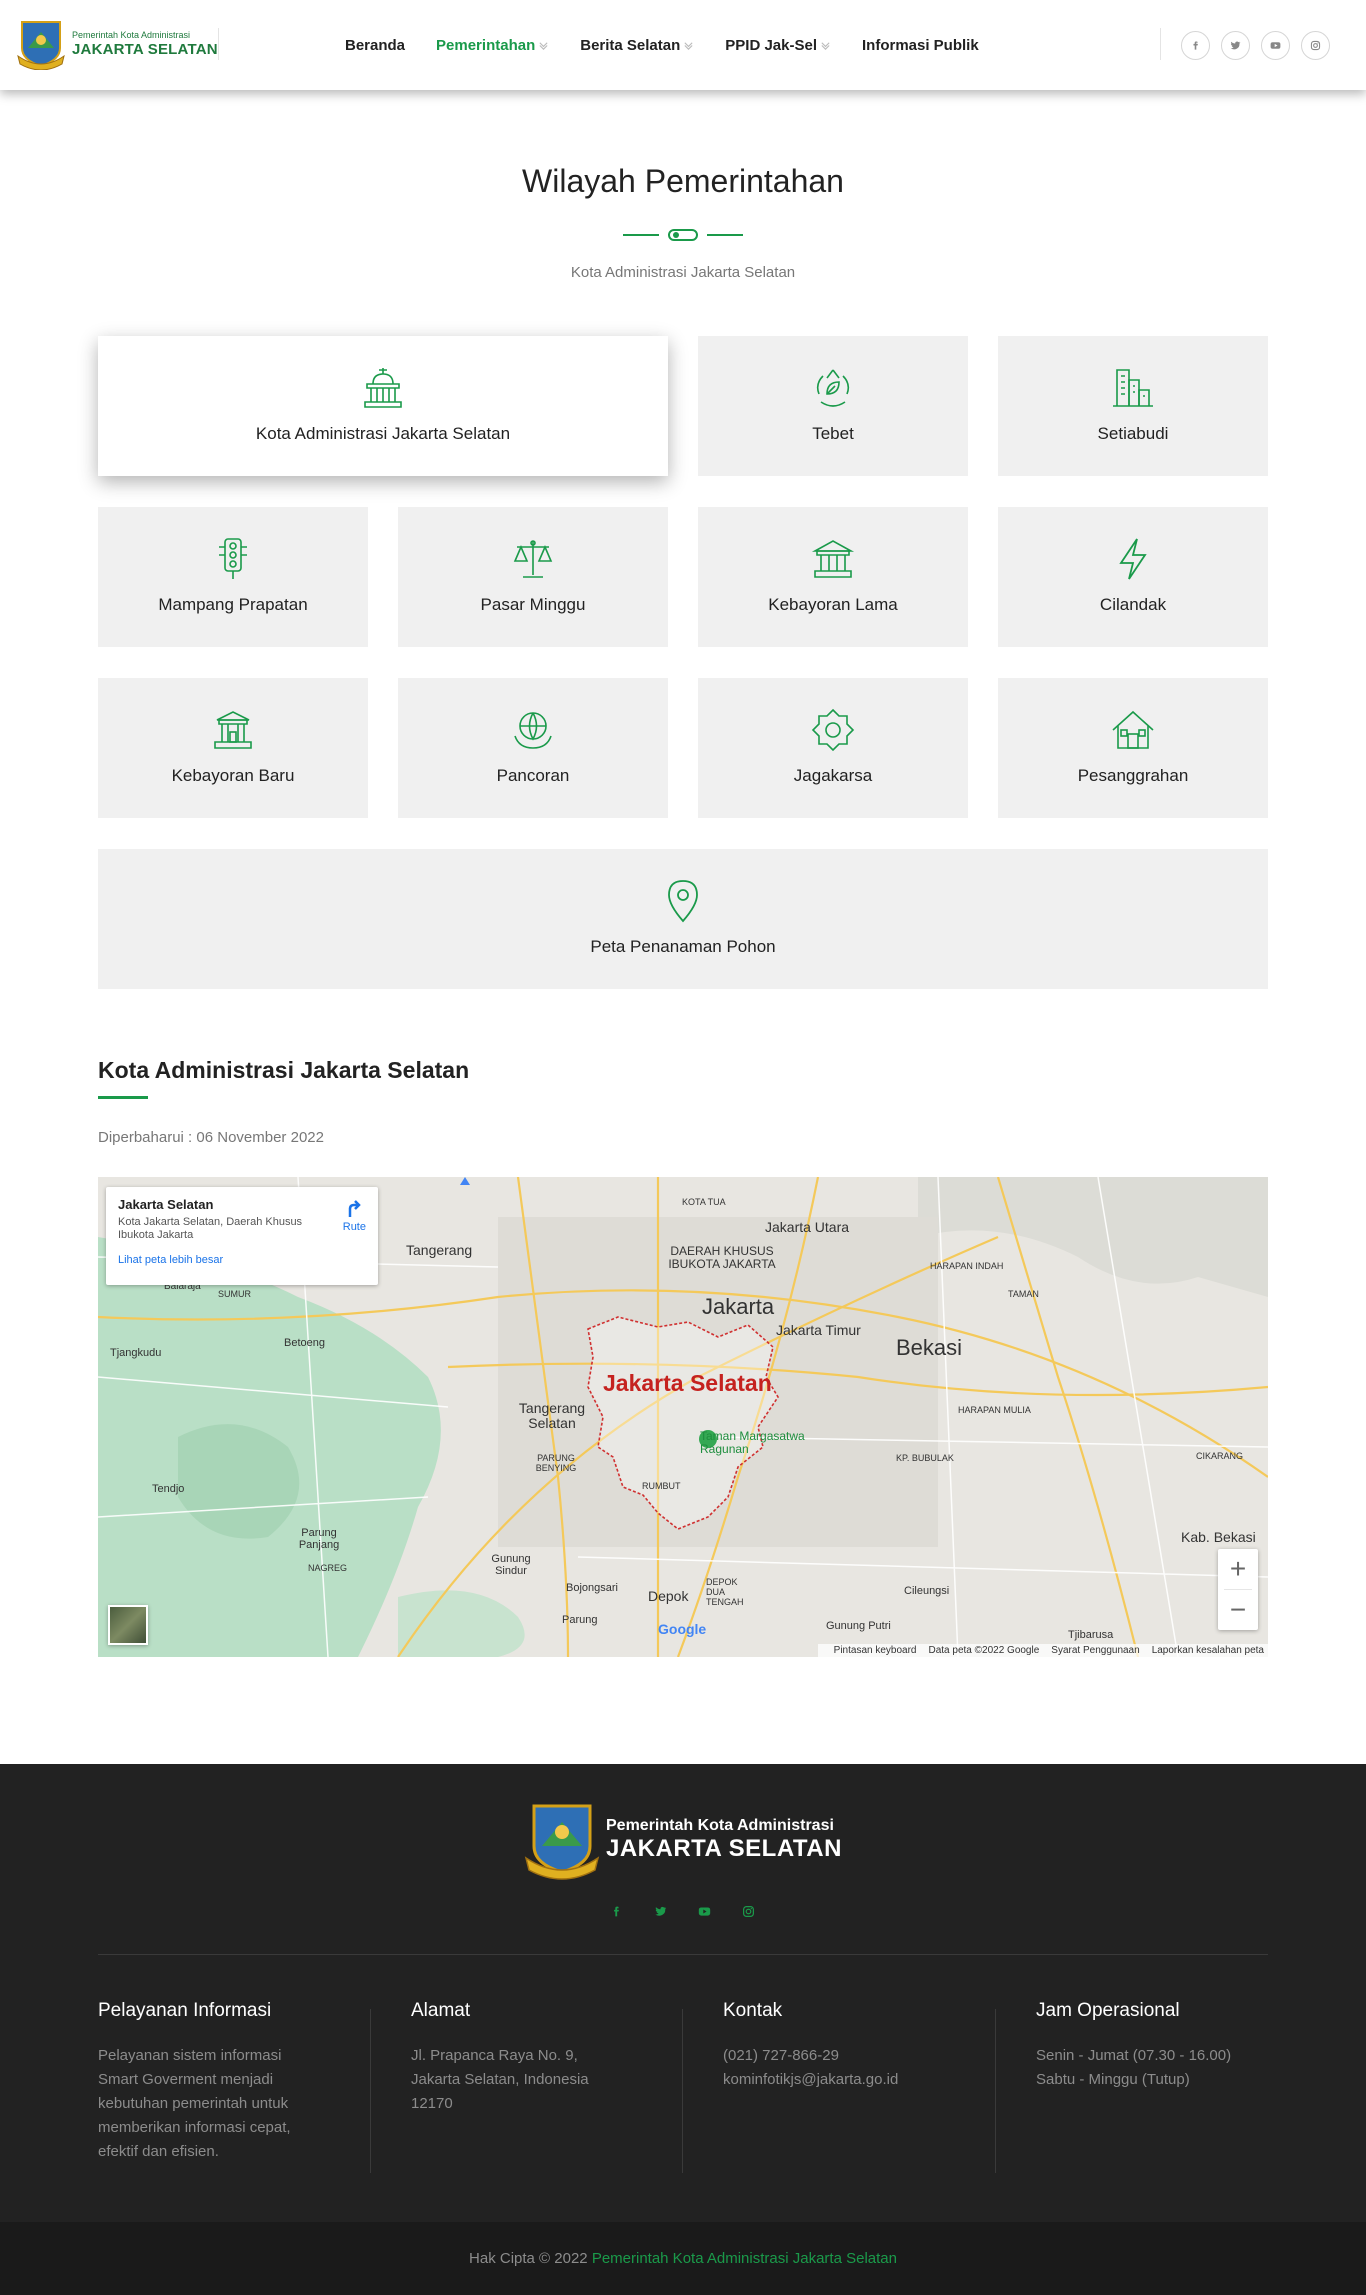  I want to click on nav-label: PPID Jak-Sel, so click(771, 45).